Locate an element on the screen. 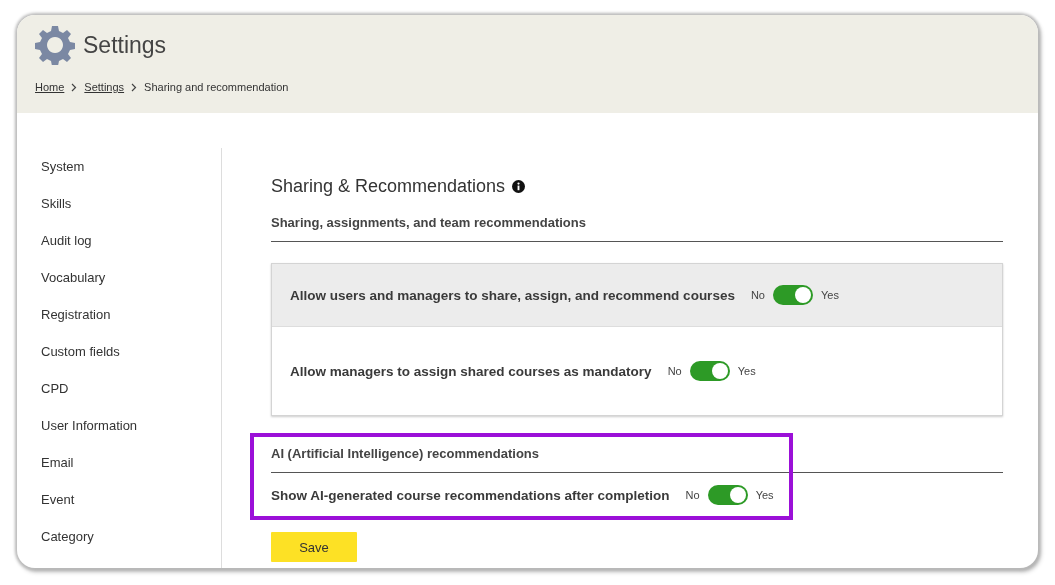  save-button: Save is located at coordinates (314, 547).